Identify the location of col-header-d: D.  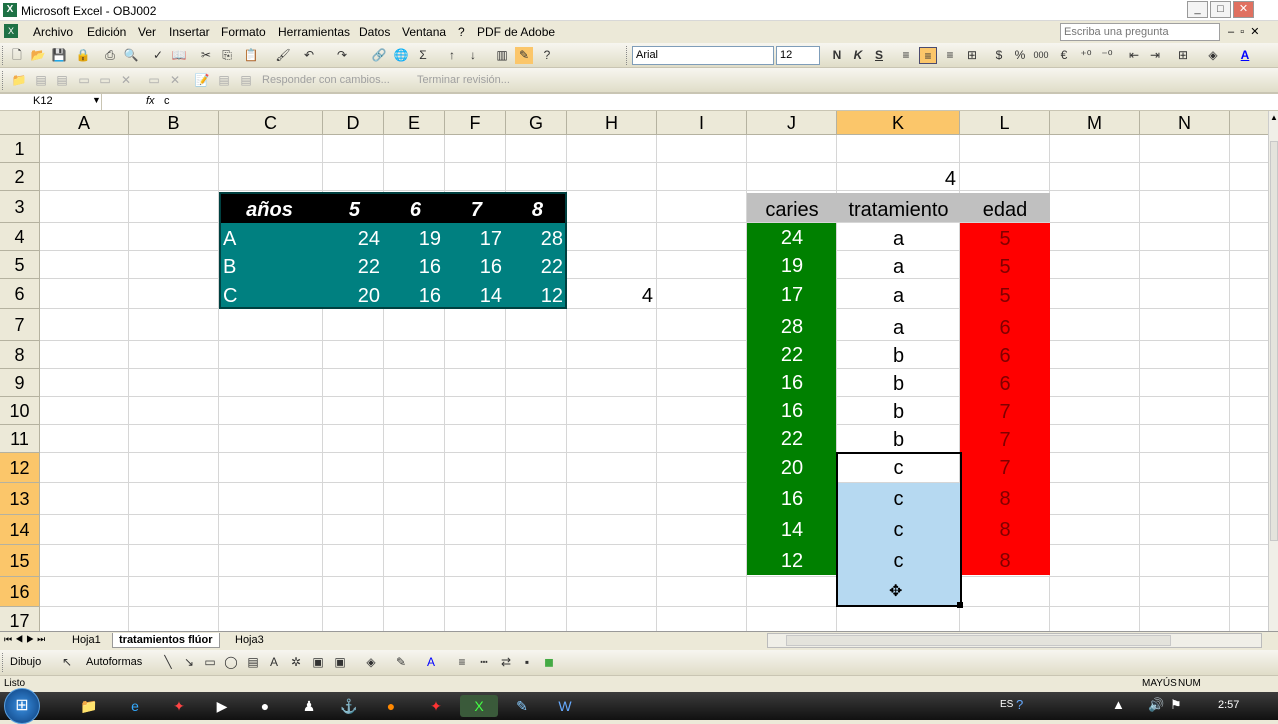
(353, 123).